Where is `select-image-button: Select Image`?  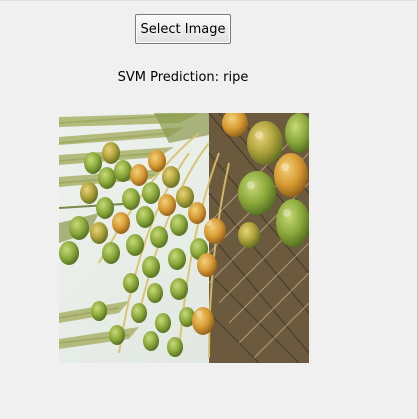
select-image-button: Select Image is located at coordinates (183, 29).